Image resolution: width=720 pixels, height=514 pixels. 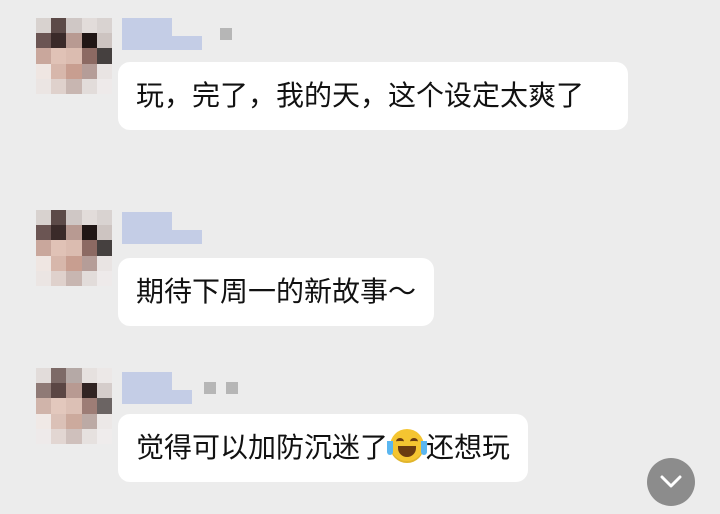 I want to click on scroll-to-bottom-button, so click(x=671, y=482).